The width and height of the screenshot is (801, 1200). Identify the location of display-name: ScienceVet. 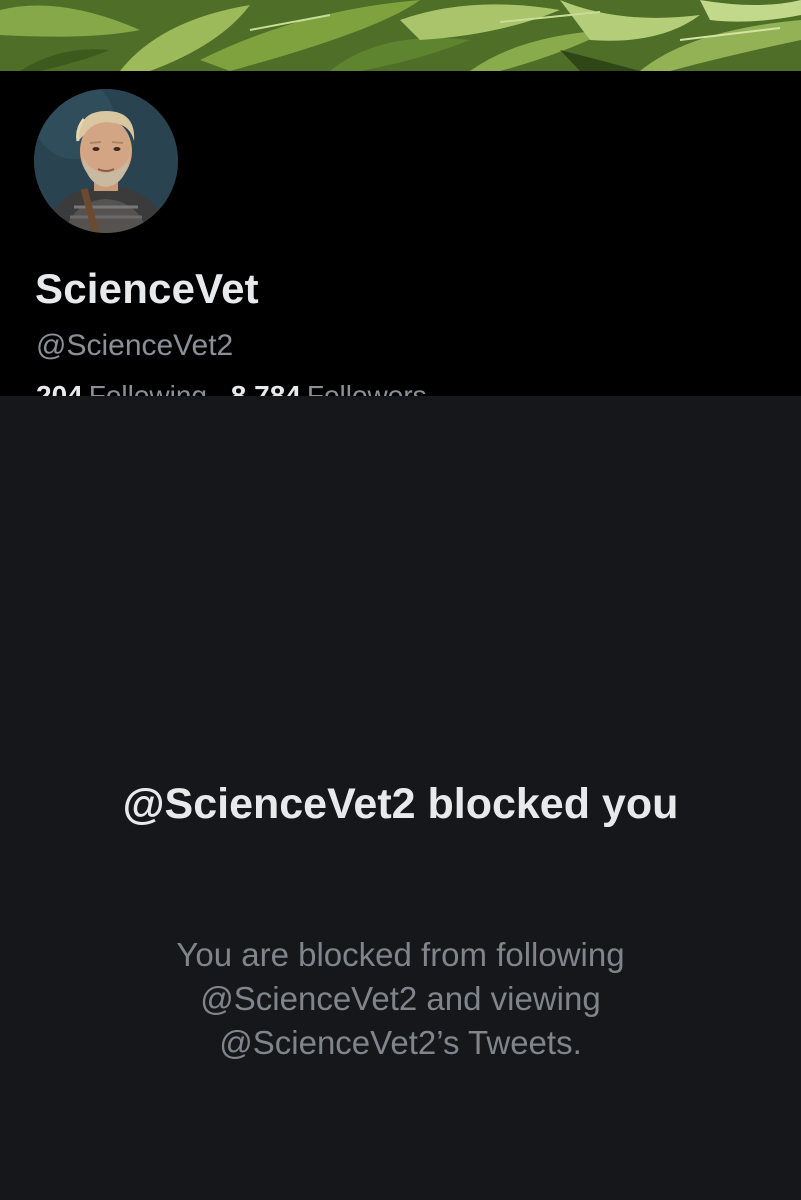
(147, 288).